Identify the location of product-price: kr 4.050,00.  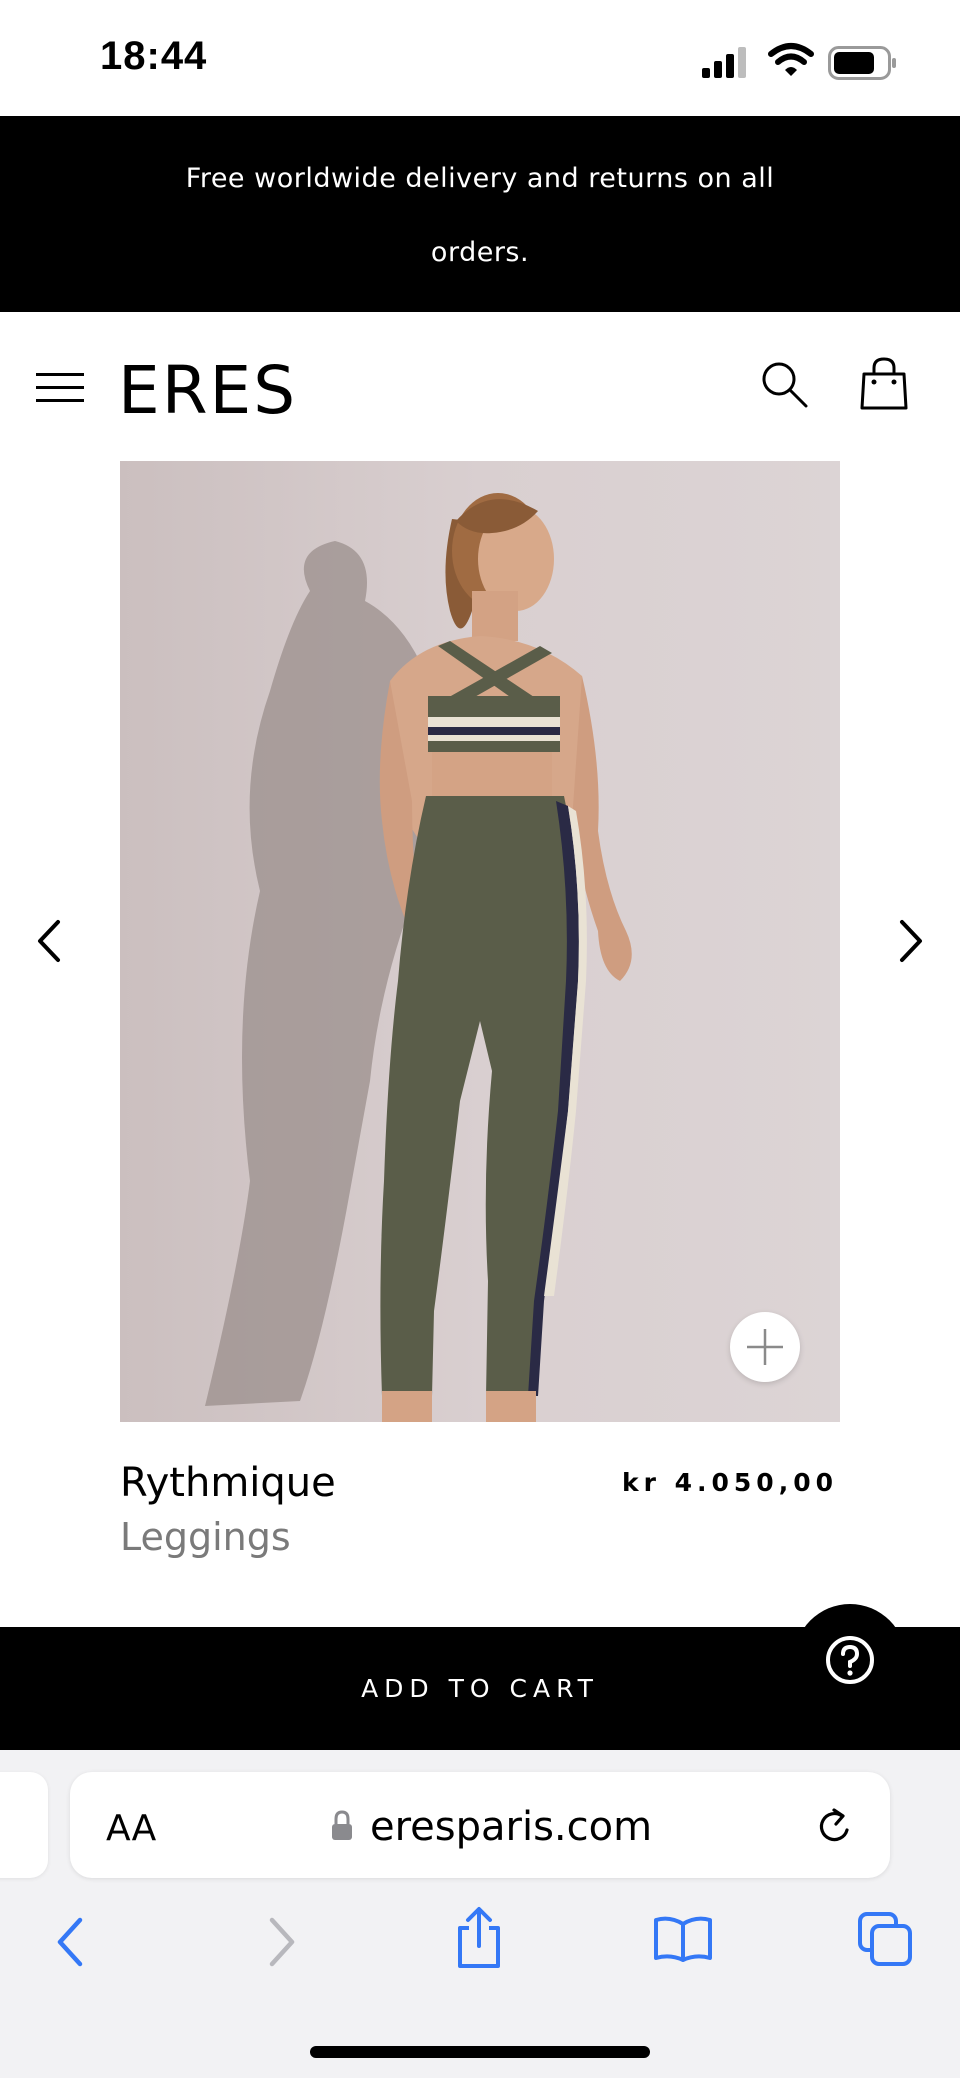
(729, 1482).